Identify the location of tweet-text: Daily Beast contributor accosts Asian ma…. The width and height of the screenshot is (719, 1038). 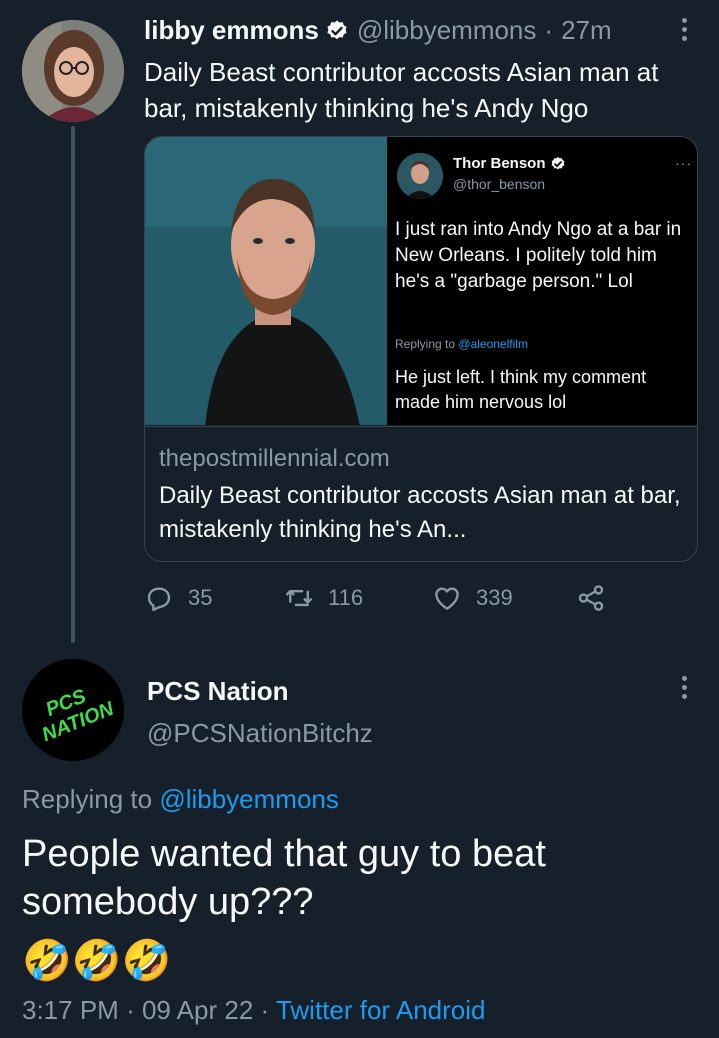
(401, 90).